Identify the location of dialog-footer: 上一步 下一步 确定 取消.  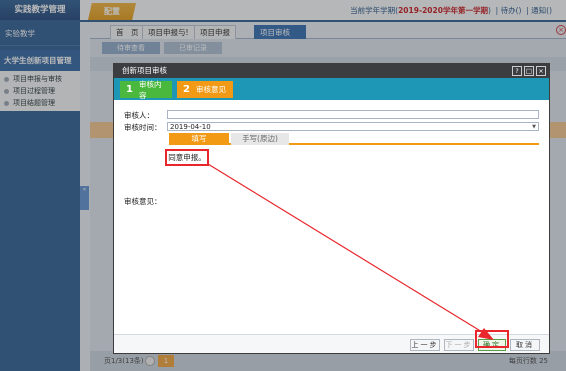
(331, 343).